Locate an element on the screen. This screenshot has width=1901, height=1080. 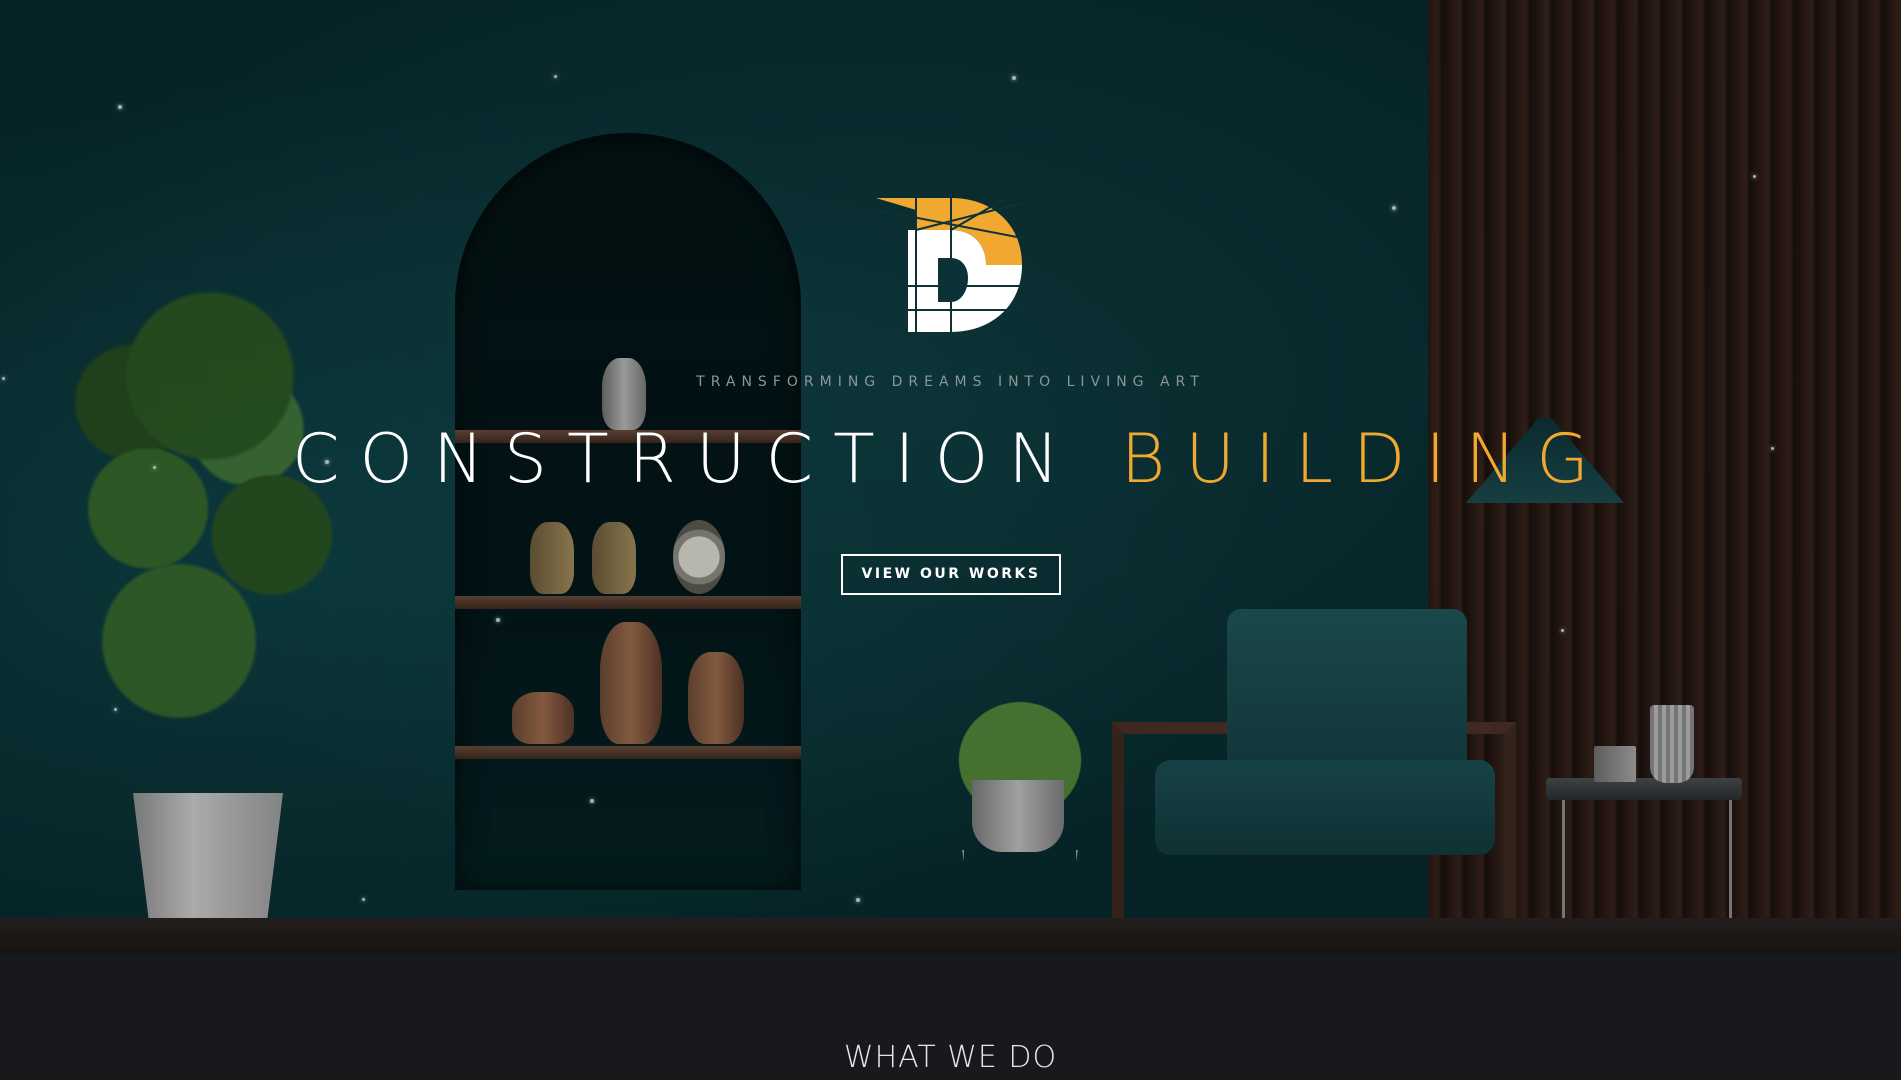
hero-tagline: TRANSFORMING DREAMS INTO LIVING ART is located at coordinates (950, 382).